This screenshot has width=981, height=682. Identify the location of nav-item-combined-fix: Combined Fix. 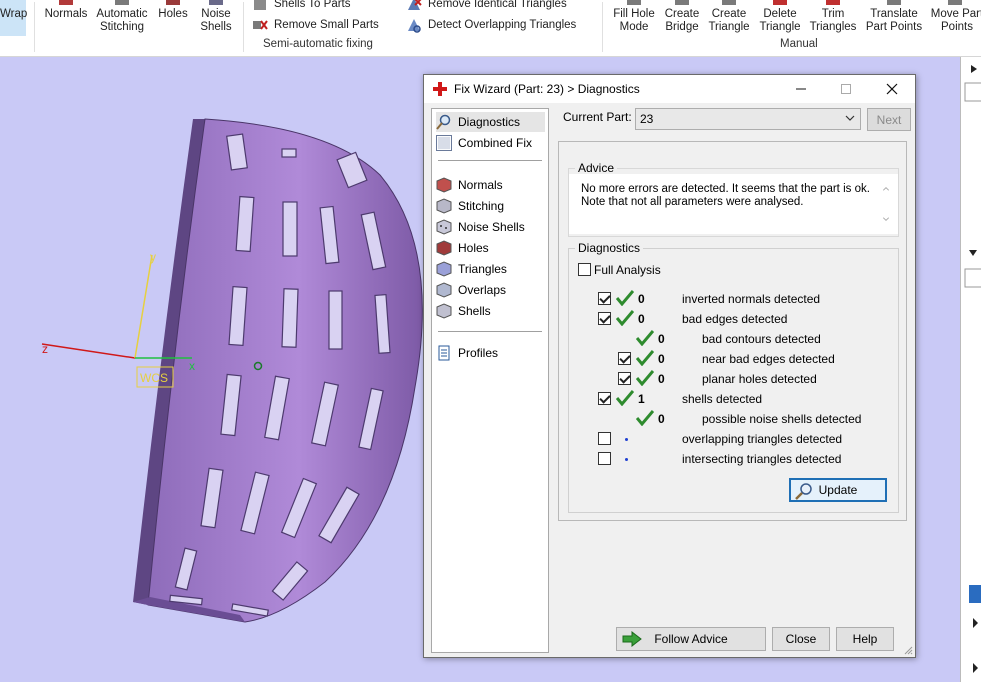
(484, 143).